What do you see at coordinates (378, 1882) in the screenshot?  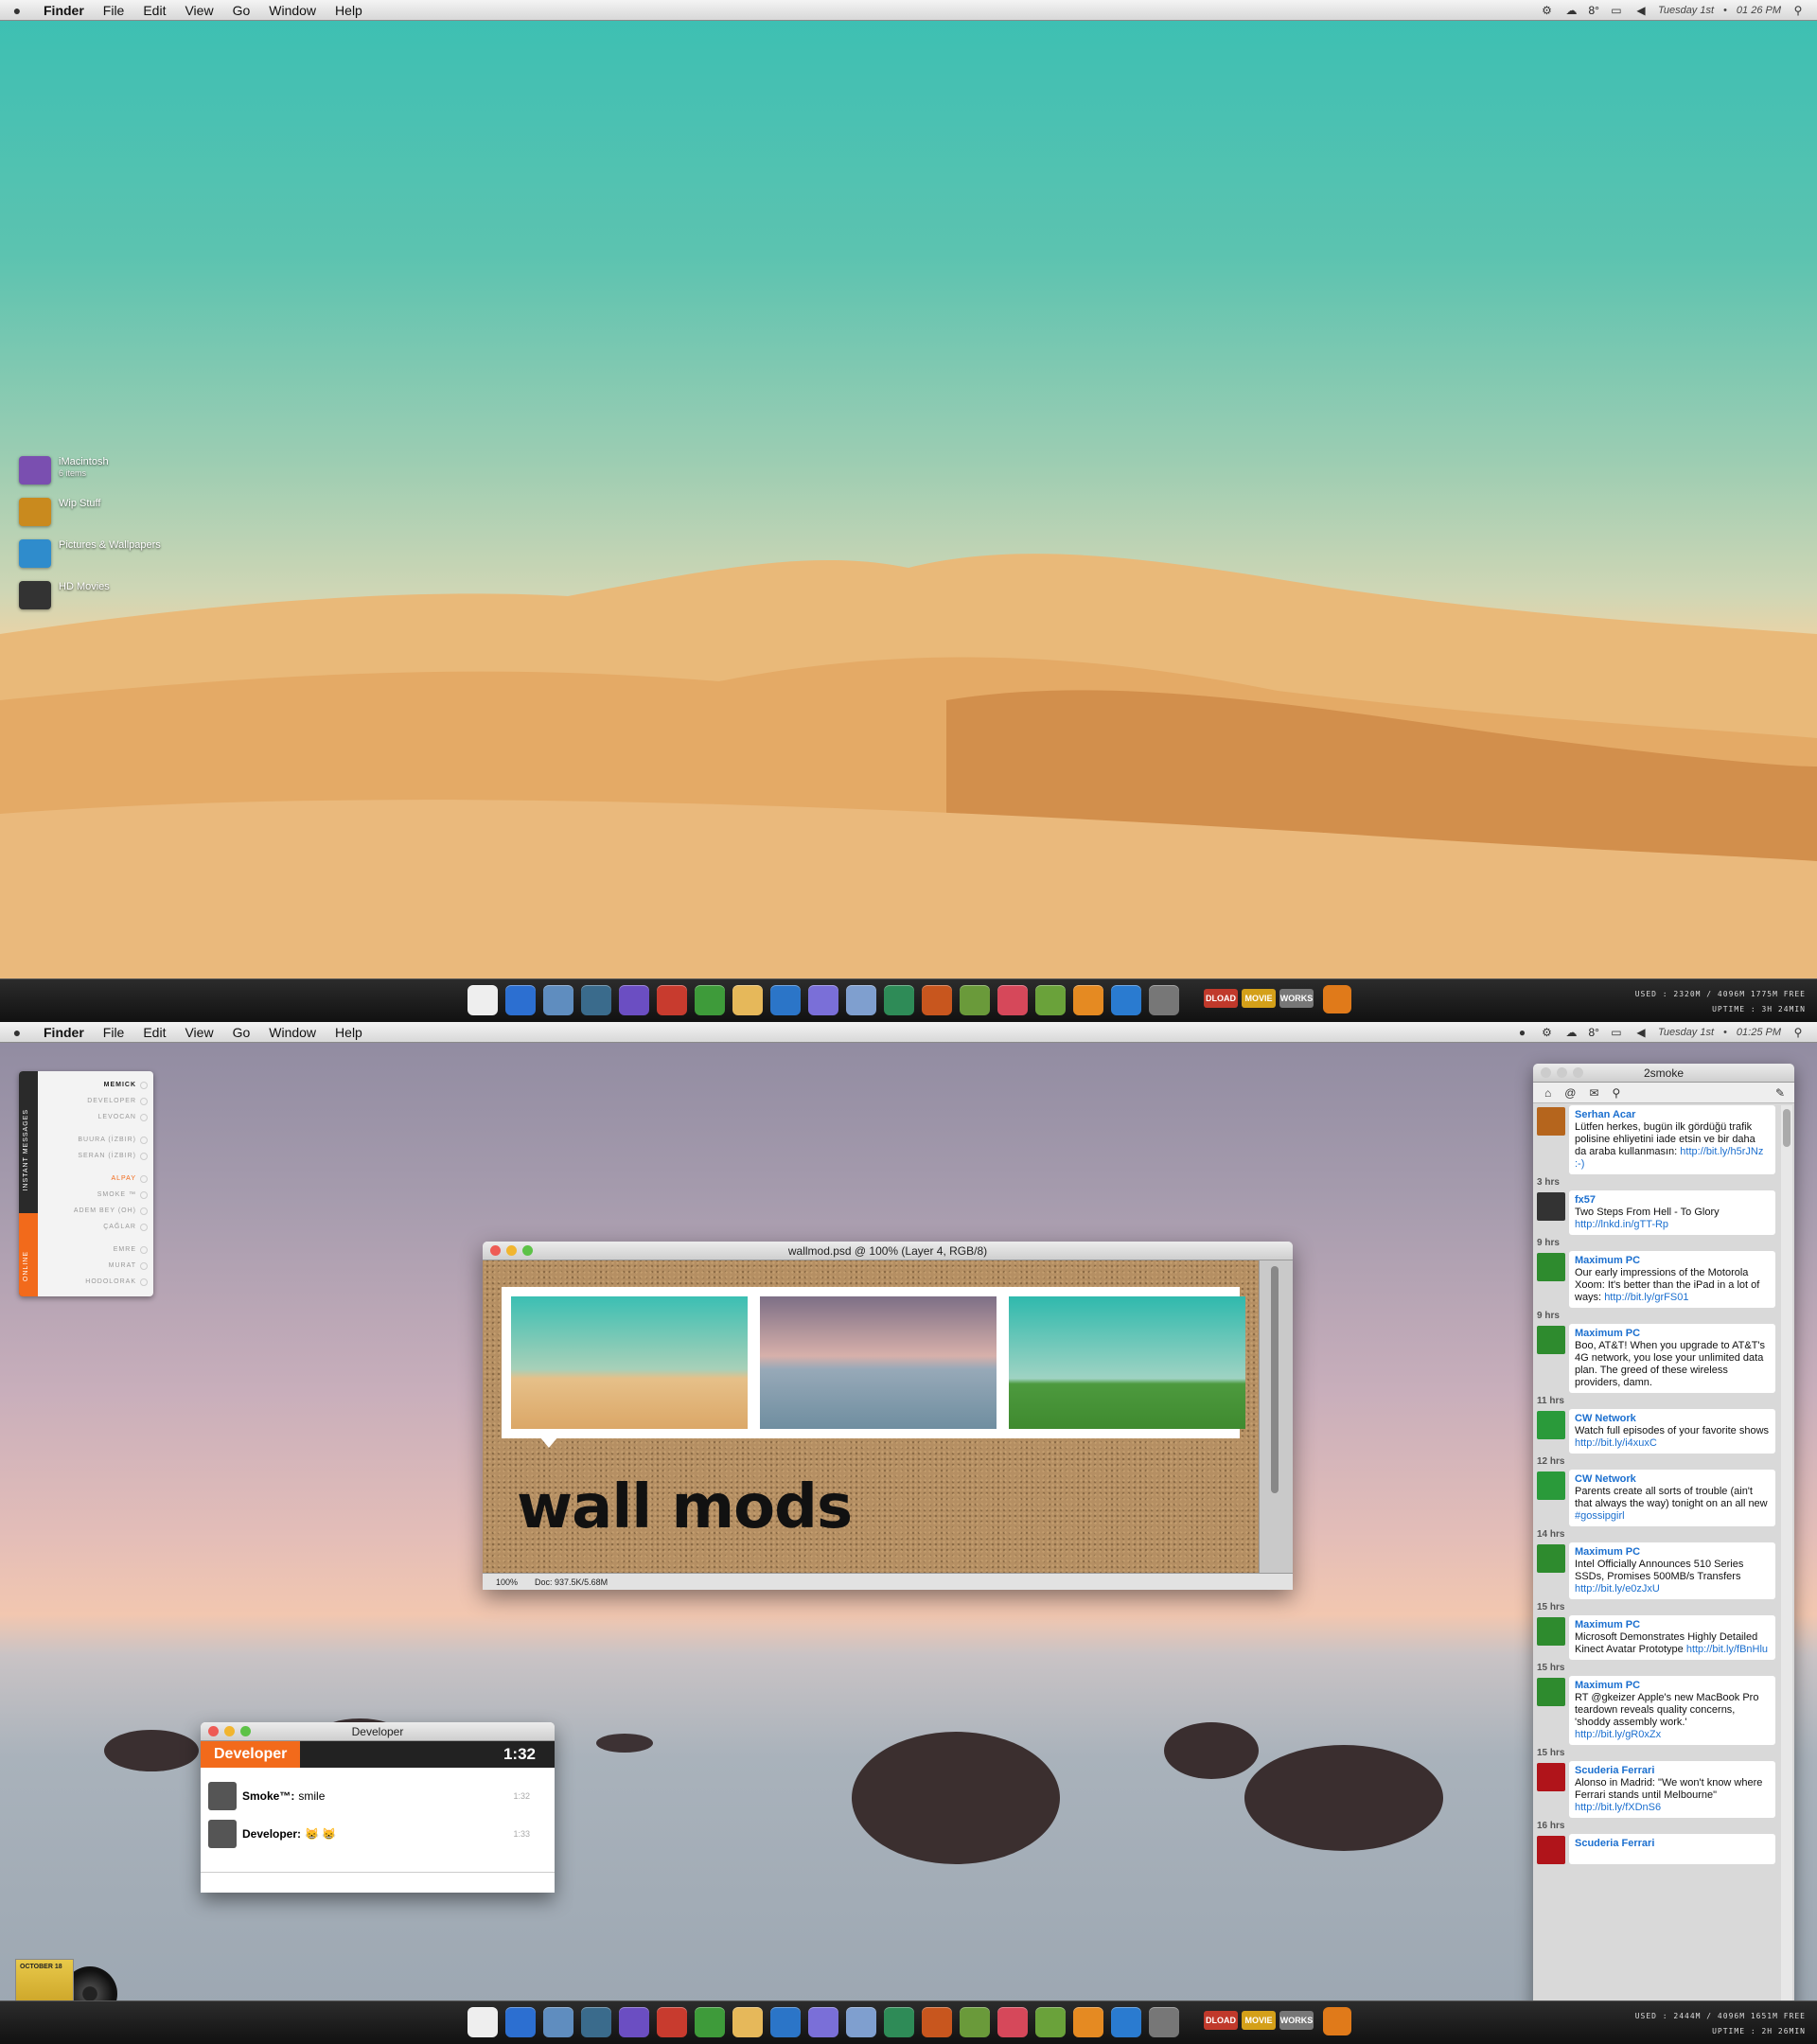 I see `chat-message-input` at bounding box center [378, 1882].